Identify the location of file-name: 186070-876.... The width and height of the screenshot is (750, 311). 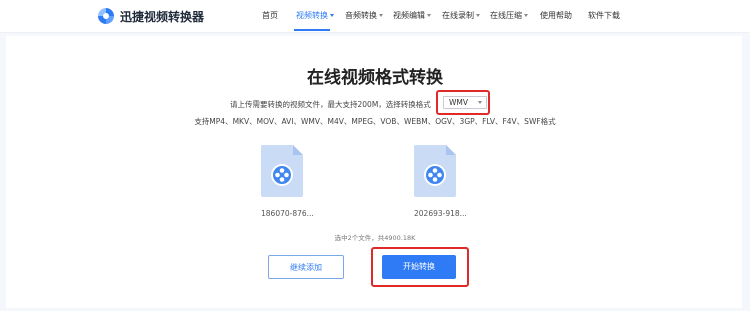
(287, 213).